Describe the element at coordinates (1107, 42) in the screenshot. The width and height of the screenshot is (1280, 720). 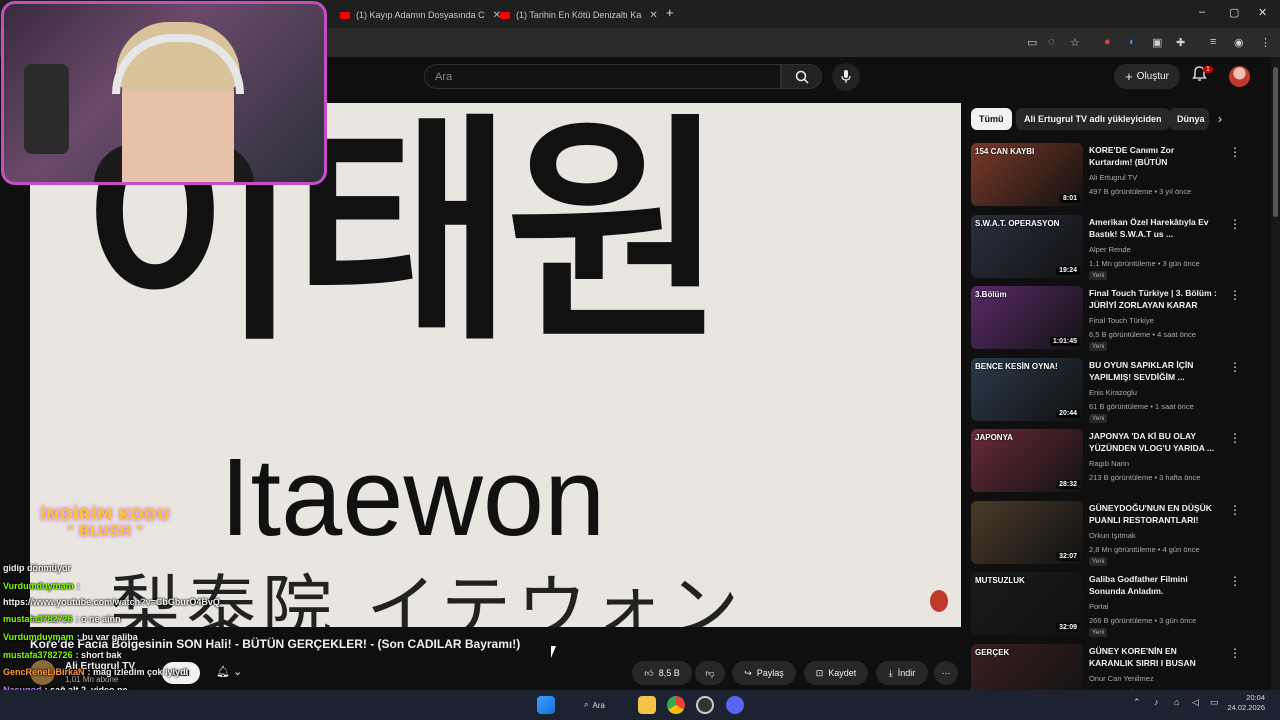
I see `extension-icon: ●` at that location.